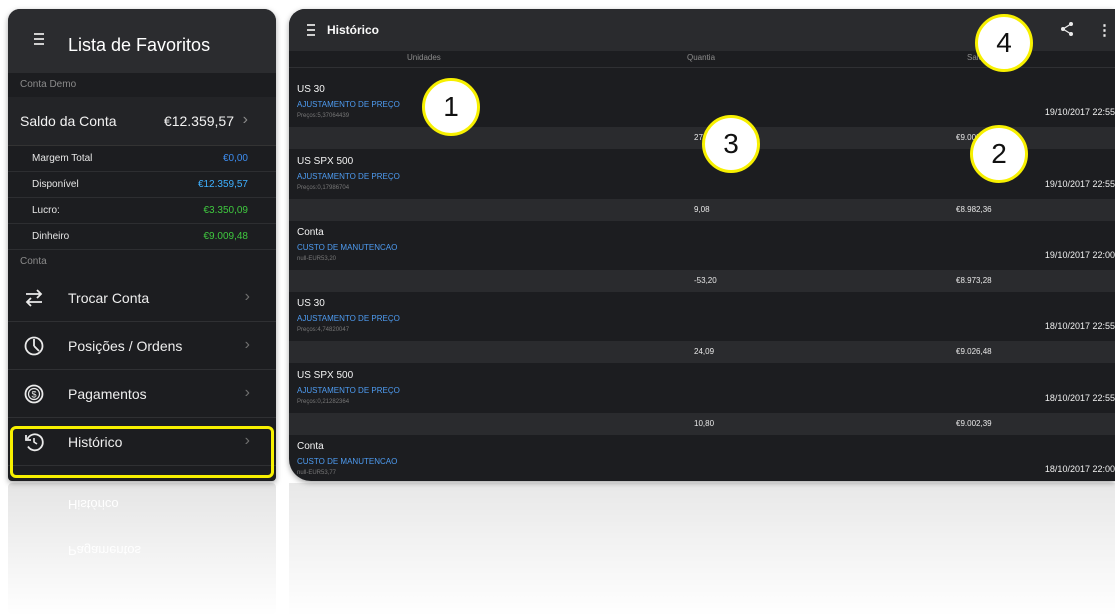 Image resolution: width=1115 pixels, height=614 pixels. Describe the element at coordinates (139, 45) in the screenshot. I see `favorites-title: Lista de Favoritos` at that location.